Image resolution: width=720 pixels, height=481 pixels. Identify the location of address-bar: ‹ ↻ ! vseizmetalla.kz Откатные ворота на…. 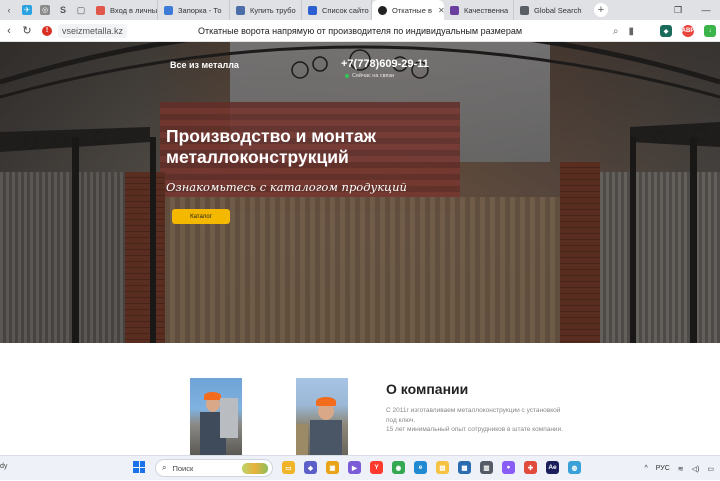
(360, 31).